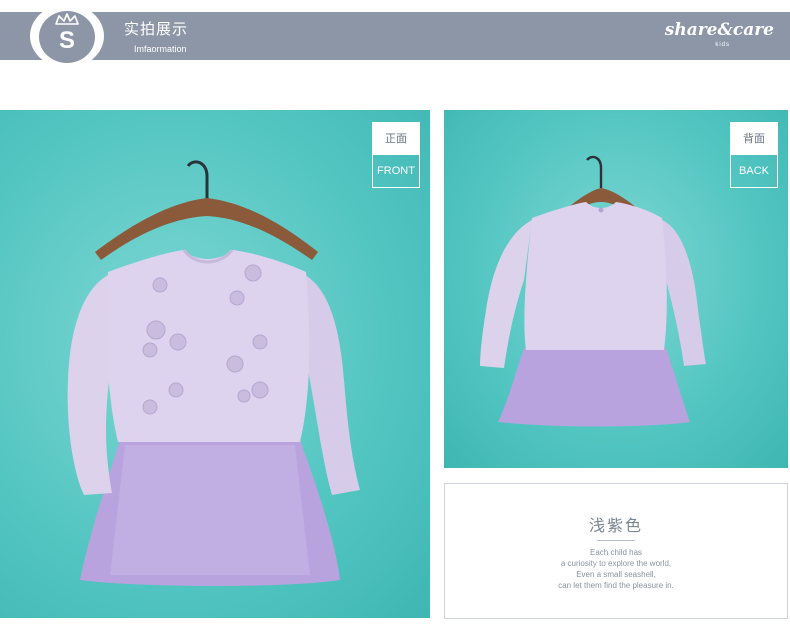  Describe the element at coordinates (396, 171) in the screenshot. I see `front-tag-en: FRONT` at that location.